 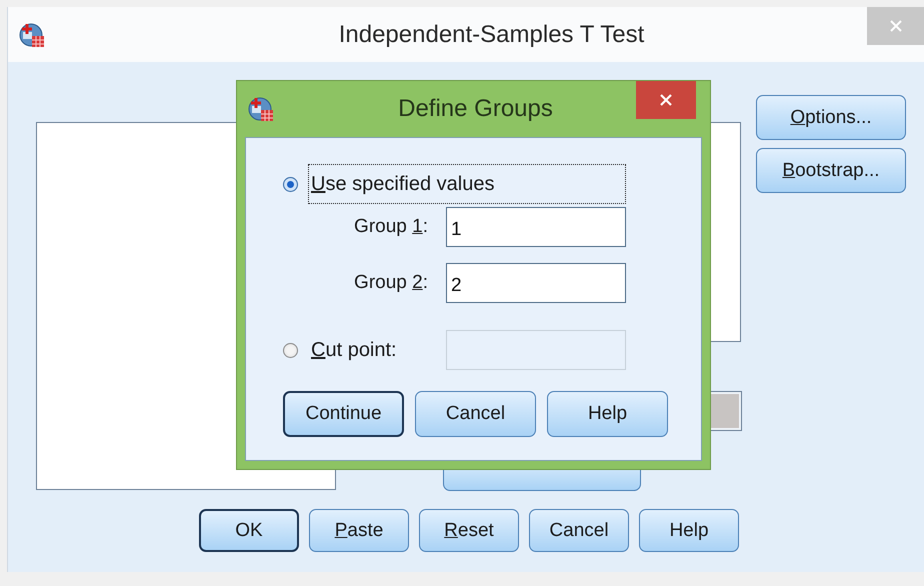 I want to click on button: Paste, so click(x=359, y=530).